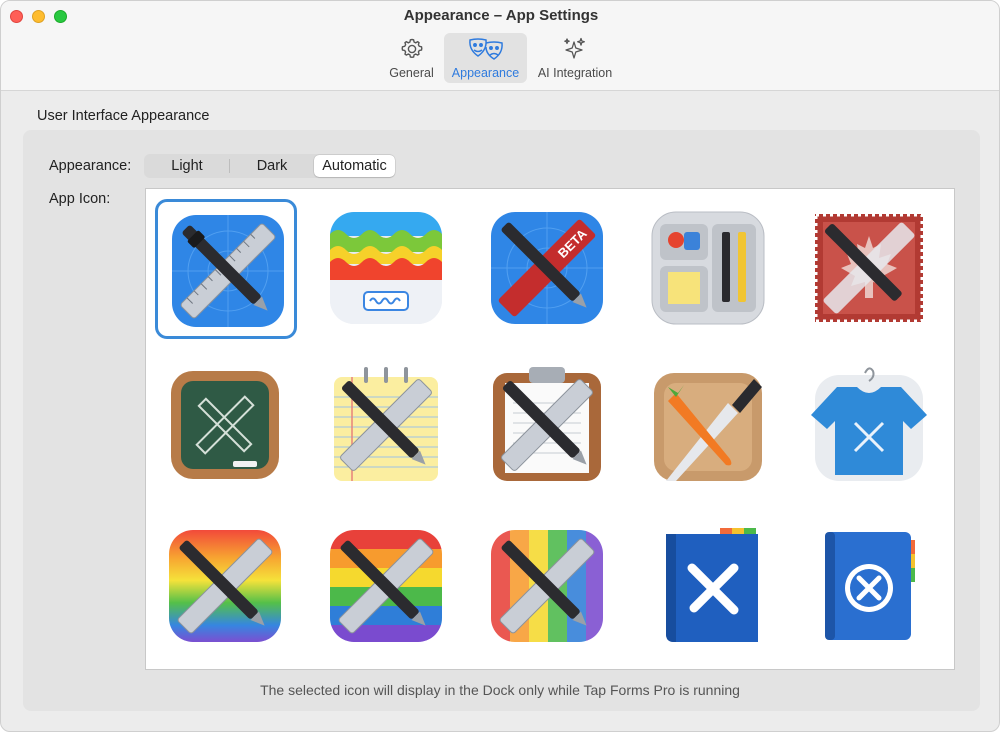 The image size is (1000, 732). Describe the element at coordinates (80, 199) in the screenshot. I see `app-icon-label: App Icon:` at that location.